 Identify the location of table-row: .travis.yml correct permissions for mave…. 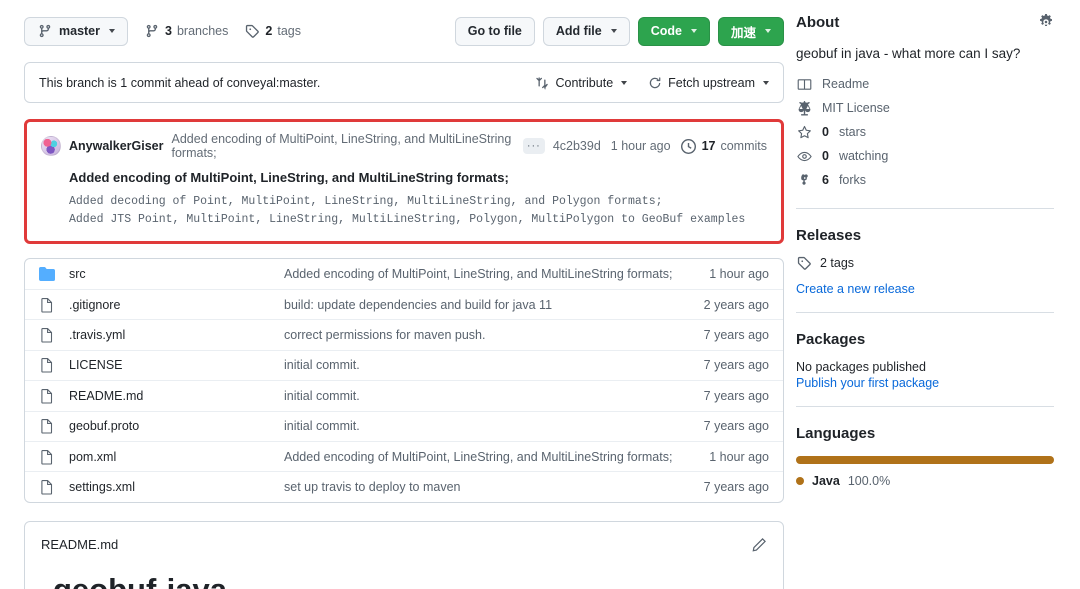
(404, 334).